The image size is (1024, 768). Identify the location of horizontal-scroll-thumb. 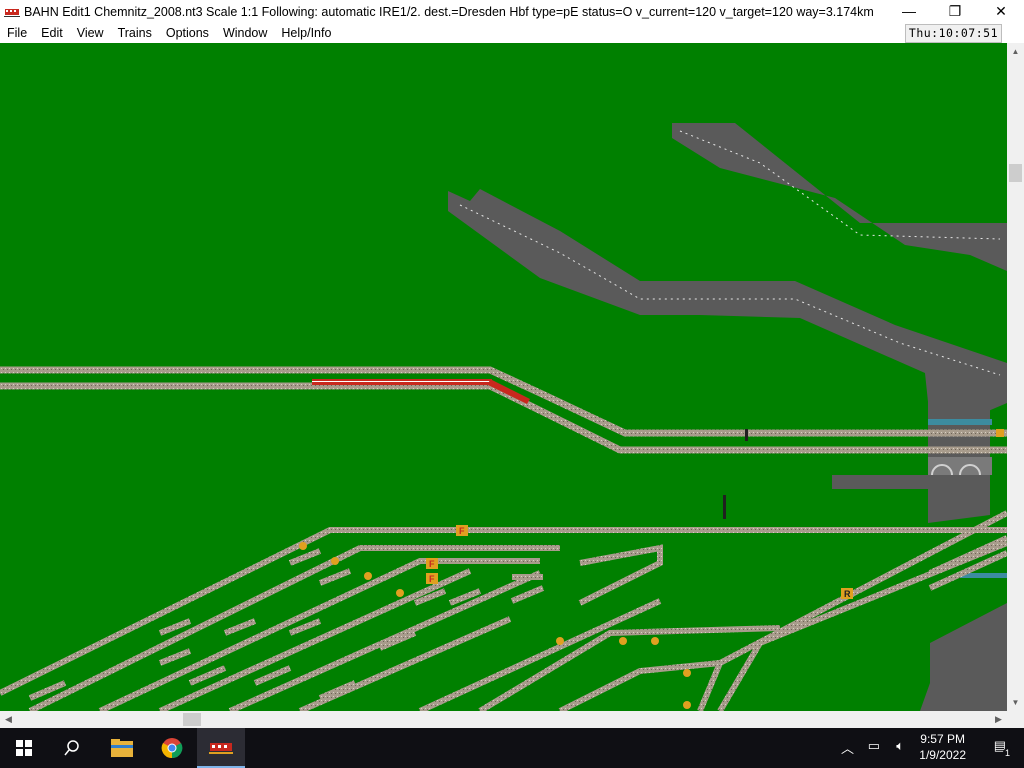
(192, 719).